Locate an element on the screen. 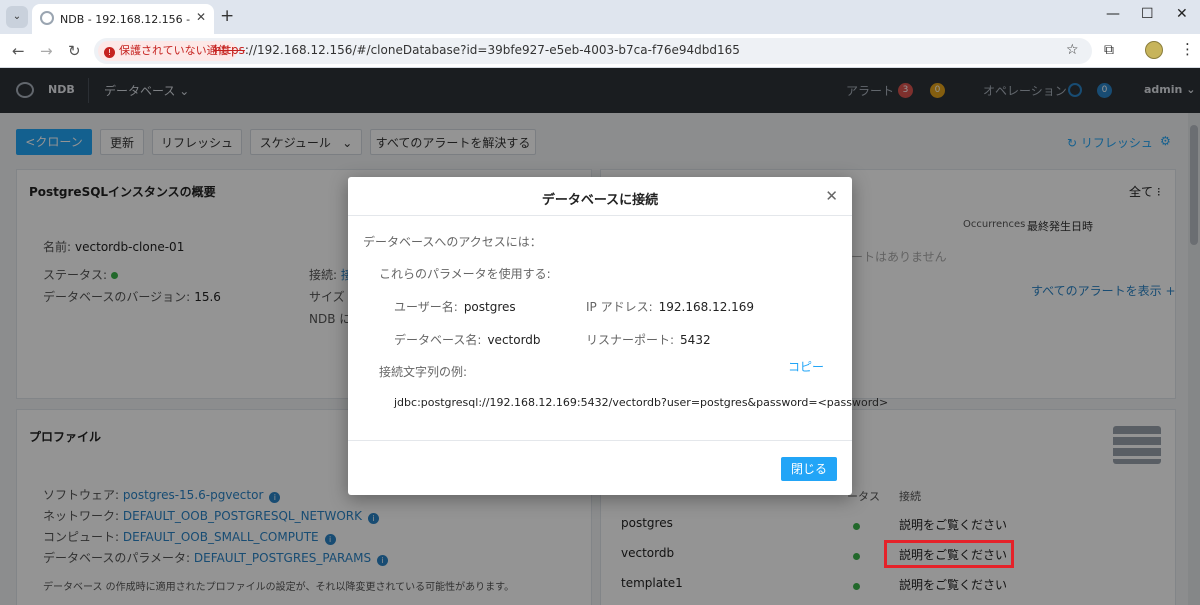  modal-intro: データベースへのアクセスには： is located at coordinates (452, 242).